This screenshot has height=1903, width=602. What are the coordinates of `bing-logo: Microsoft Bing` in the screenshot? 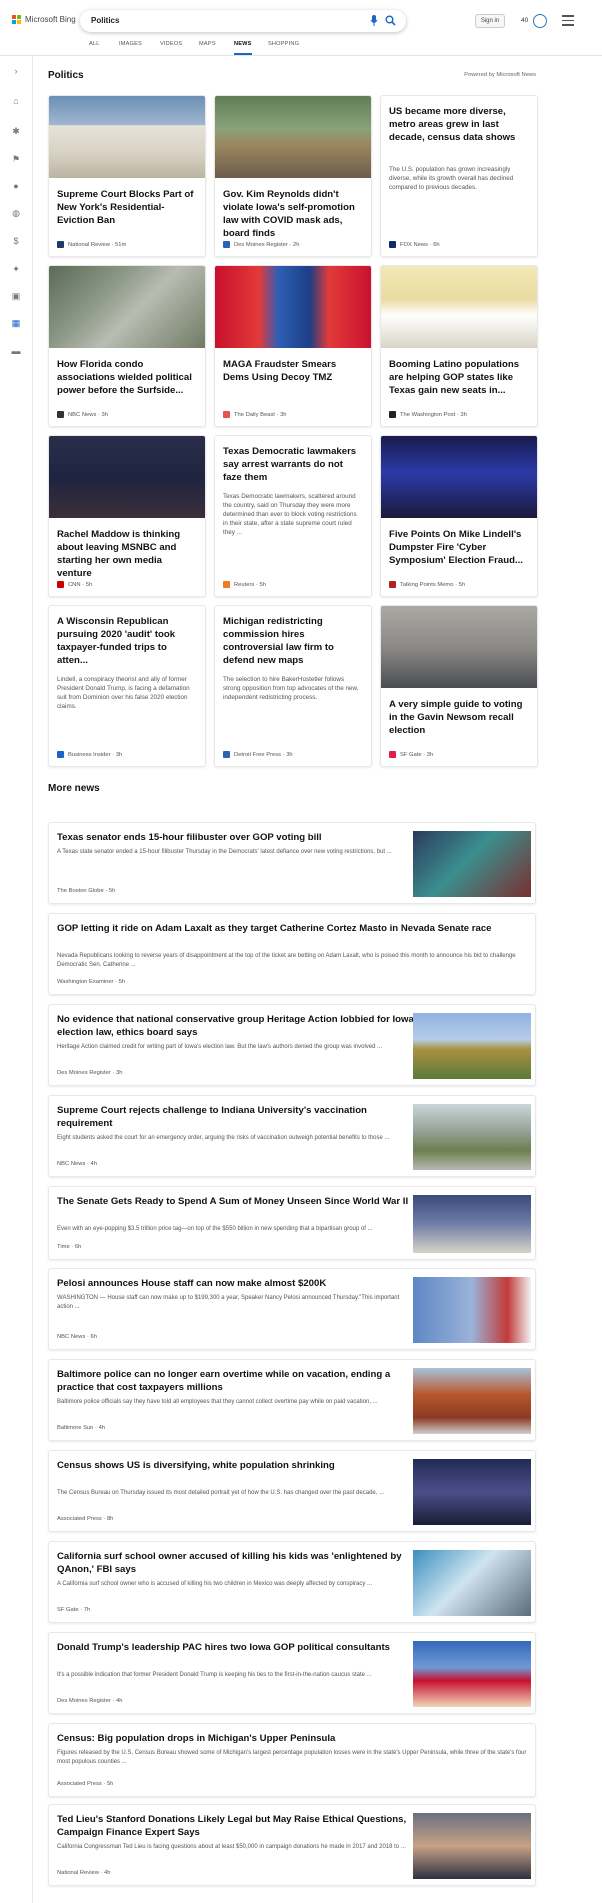 It's located at (44, 19).